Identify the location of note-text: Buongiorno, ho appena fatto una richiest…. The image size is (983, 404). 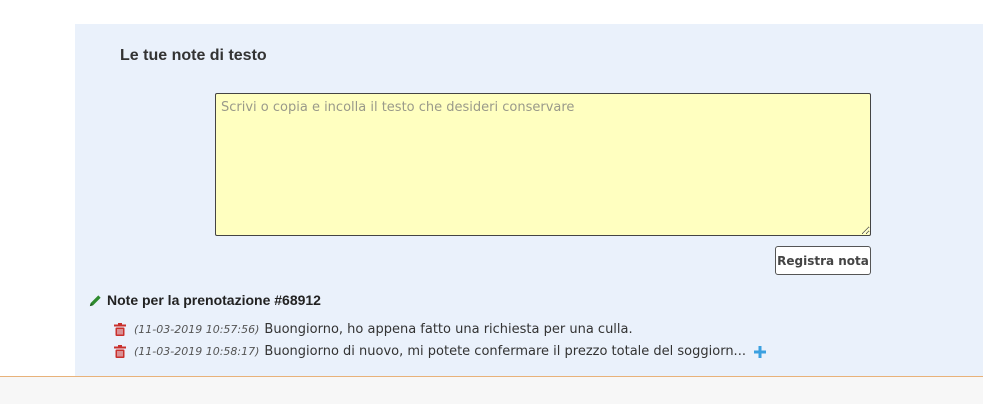
(448, 329).